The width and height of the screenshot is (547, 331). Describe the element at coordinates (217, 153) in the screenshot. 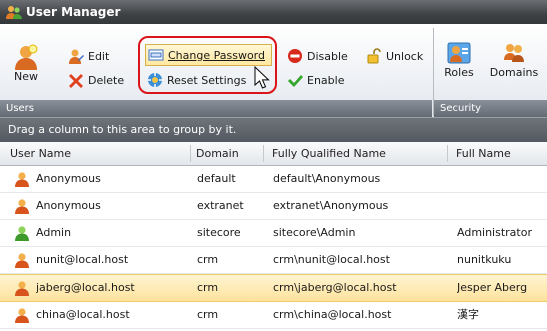

I see `column-header-domain: Domain` at that location.